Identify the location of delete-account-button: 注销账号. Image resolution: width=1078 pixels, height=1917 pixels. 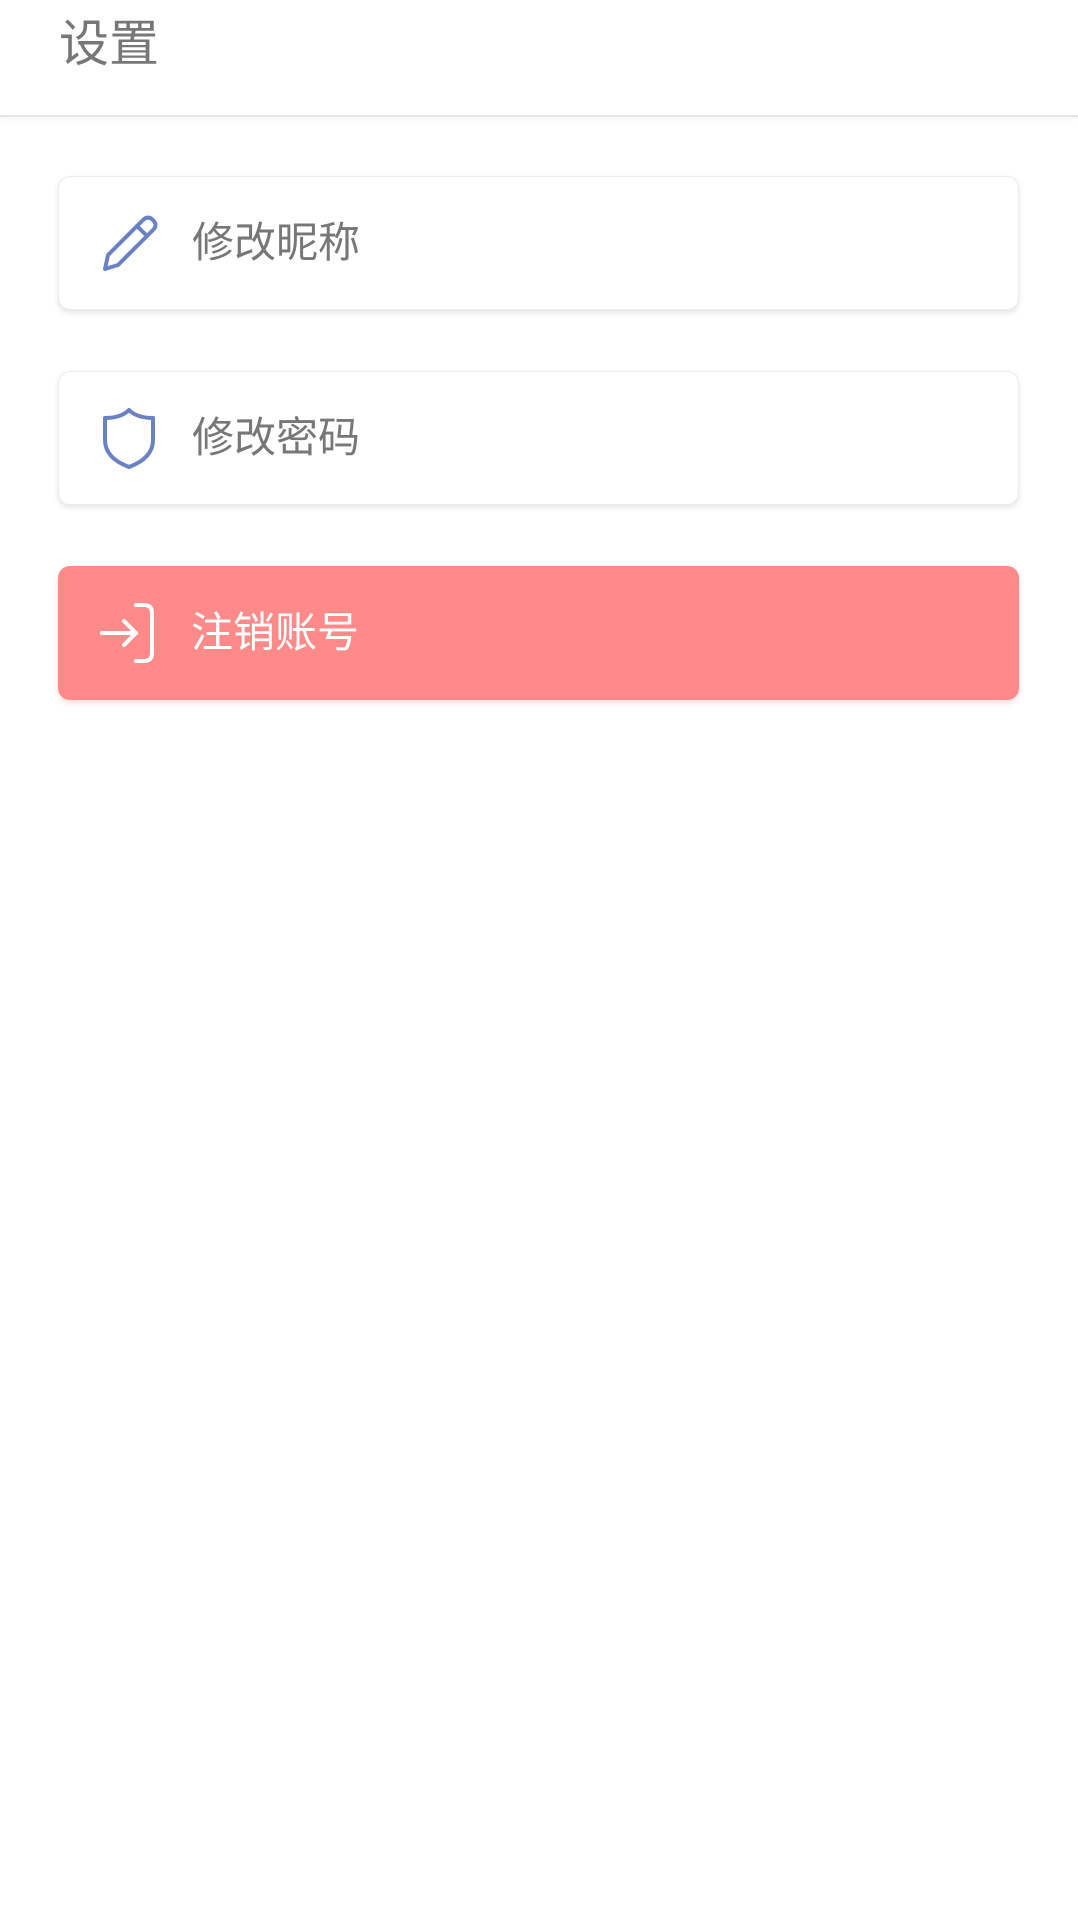
(538, 633).